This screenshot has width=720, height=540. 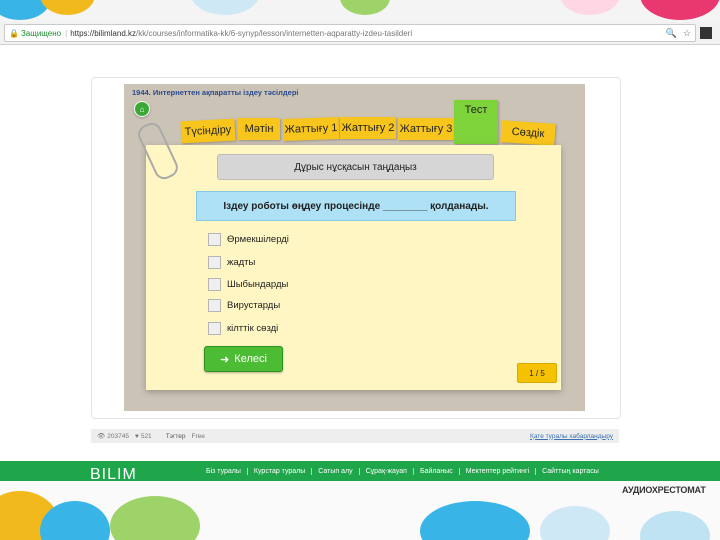 What do you see at coordinates (136, 436) in the screenshot?
I see `heart-icon: ♥` at bounding box center [136, 436].